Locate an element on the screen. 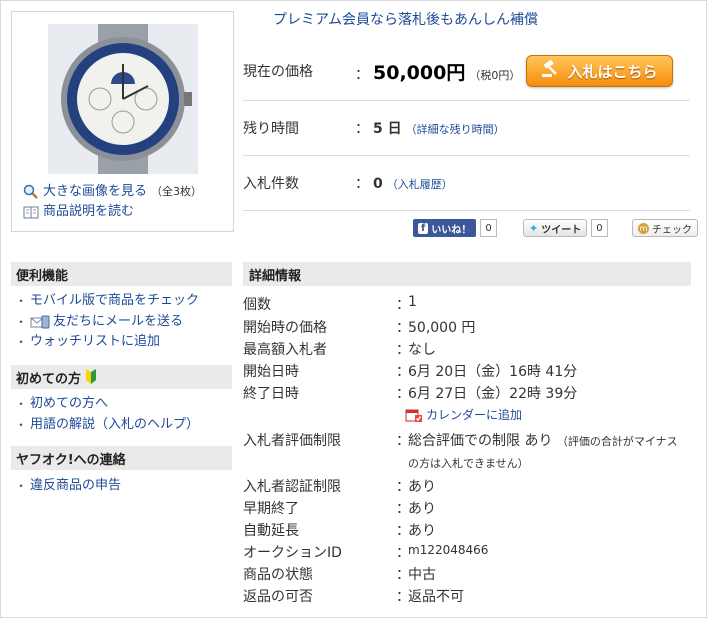 Image resolution: width=707 pixels, height=618 pixels. sidebar-item-mail-friend: ・ 友だちにメールを送る is located at coordinates (107, 322).